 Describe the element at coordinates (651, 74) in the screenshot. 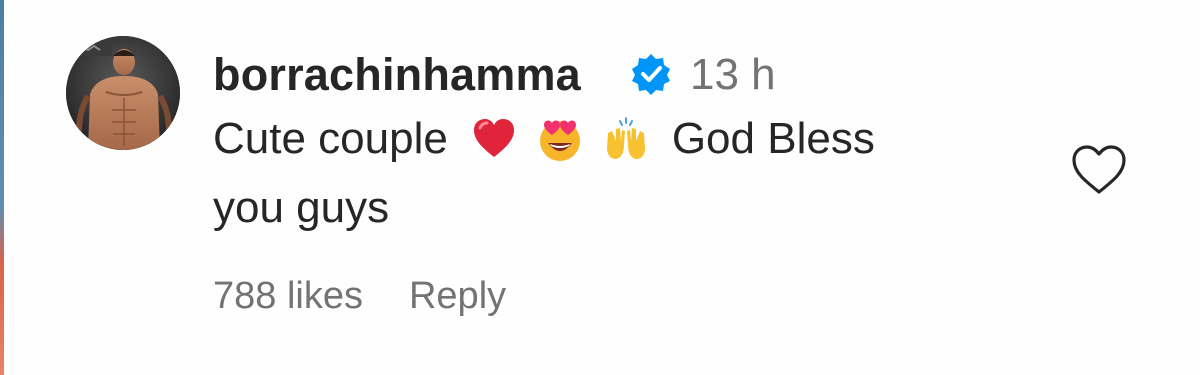

I see `verified-badge-icon` at that location.